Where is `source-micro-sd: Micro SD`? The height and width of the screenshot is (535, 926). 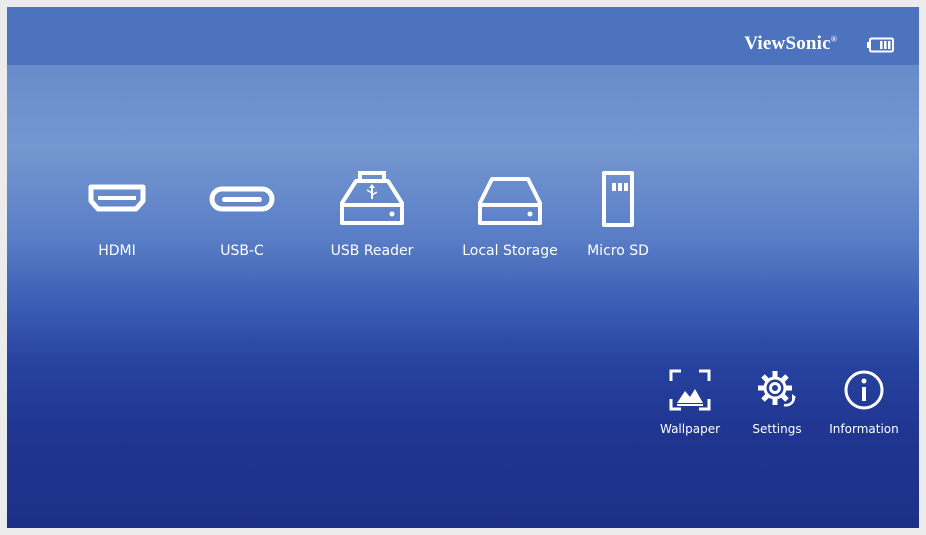 source-micro-sd: Micro SD is located at coordinates (618, 217).